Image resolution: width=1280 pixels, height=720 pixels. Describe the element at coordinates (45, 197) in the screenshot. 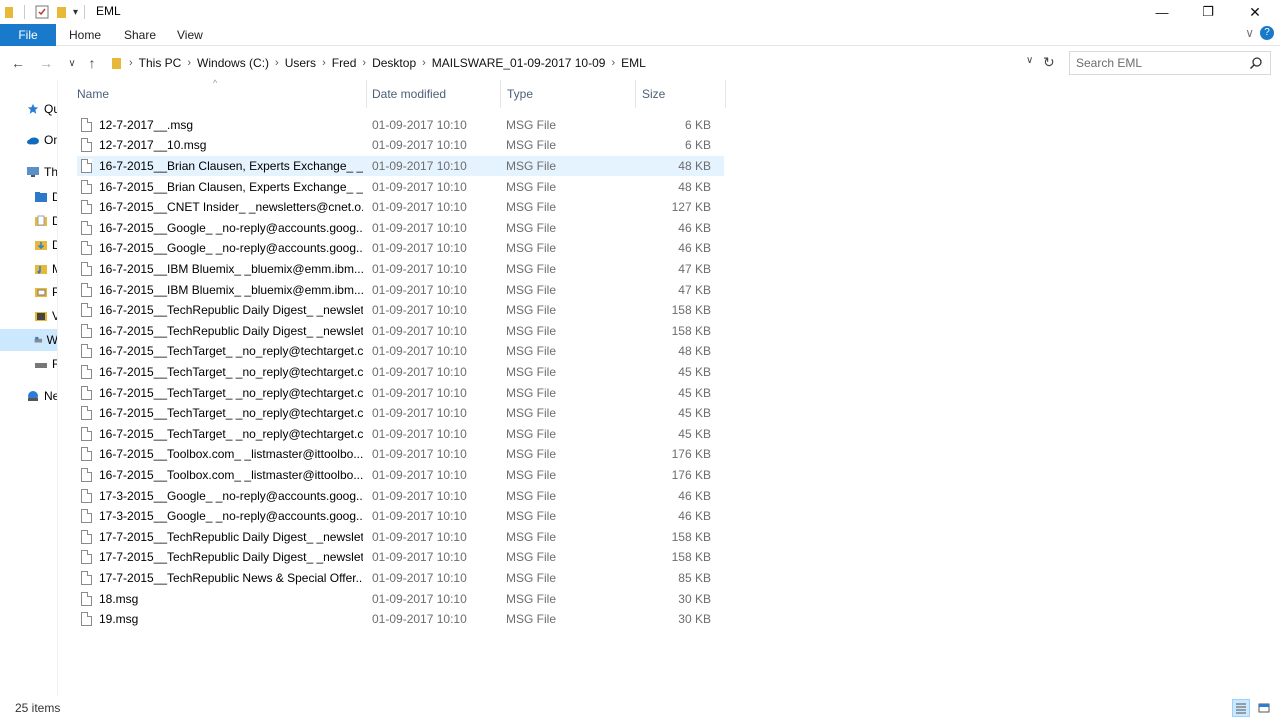

I see `nav-item-desktop: D` at that location.